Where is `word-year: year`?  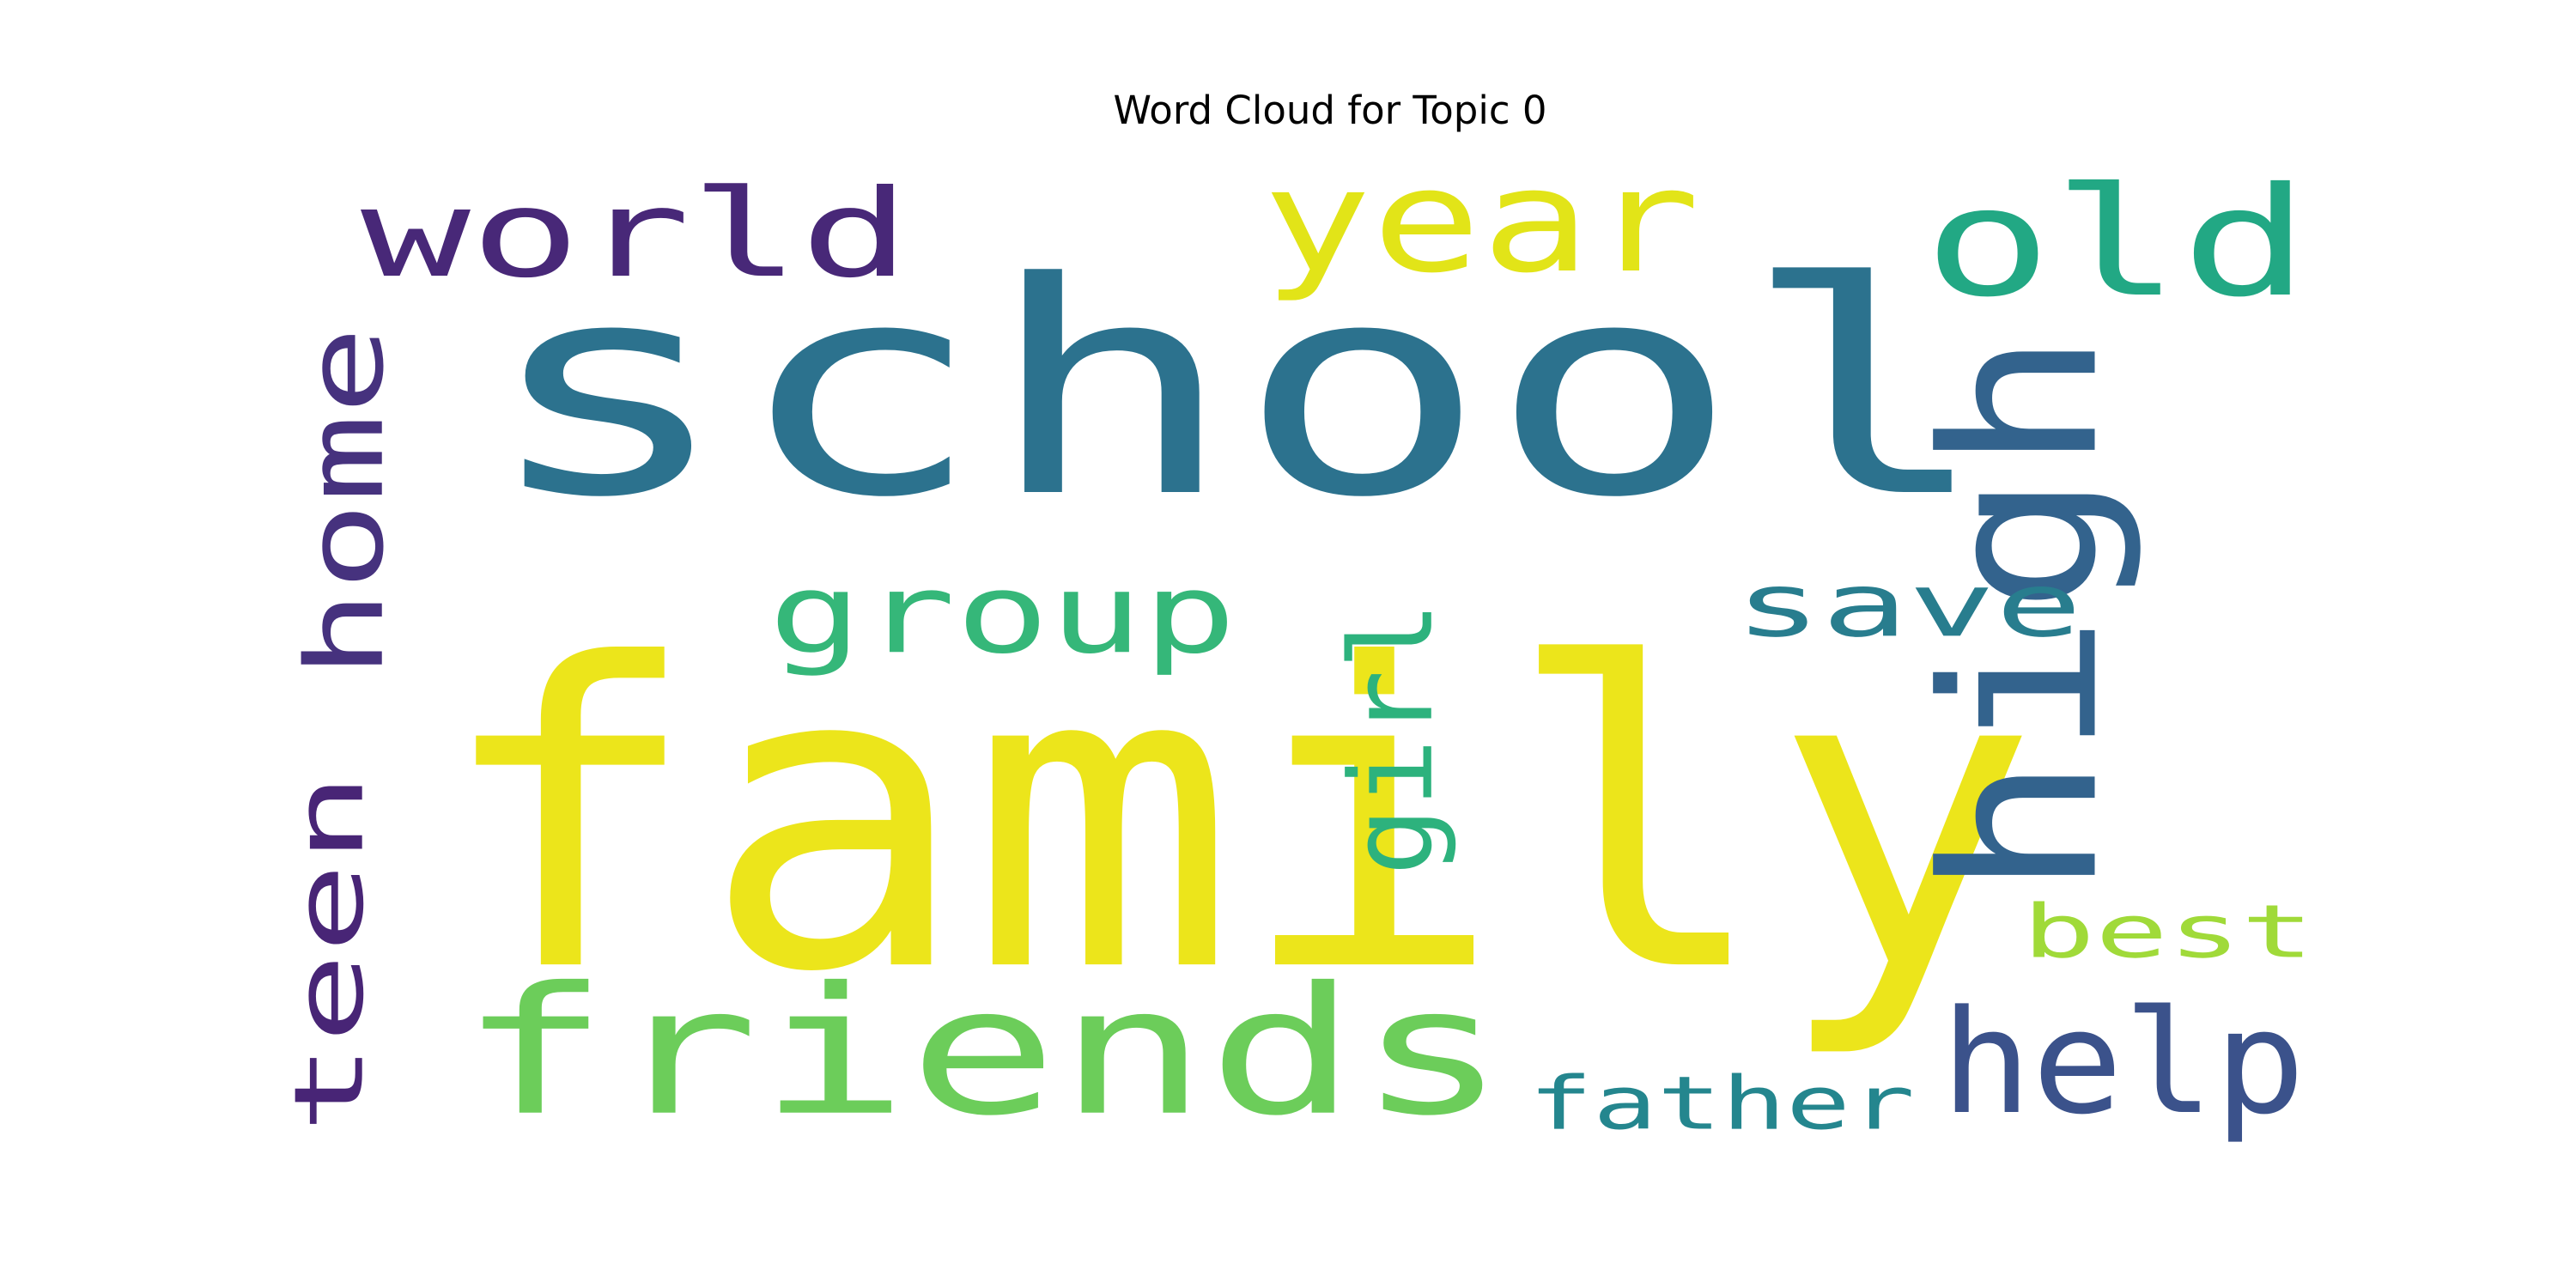
word-year: year is located at coordinates (1481, 220).